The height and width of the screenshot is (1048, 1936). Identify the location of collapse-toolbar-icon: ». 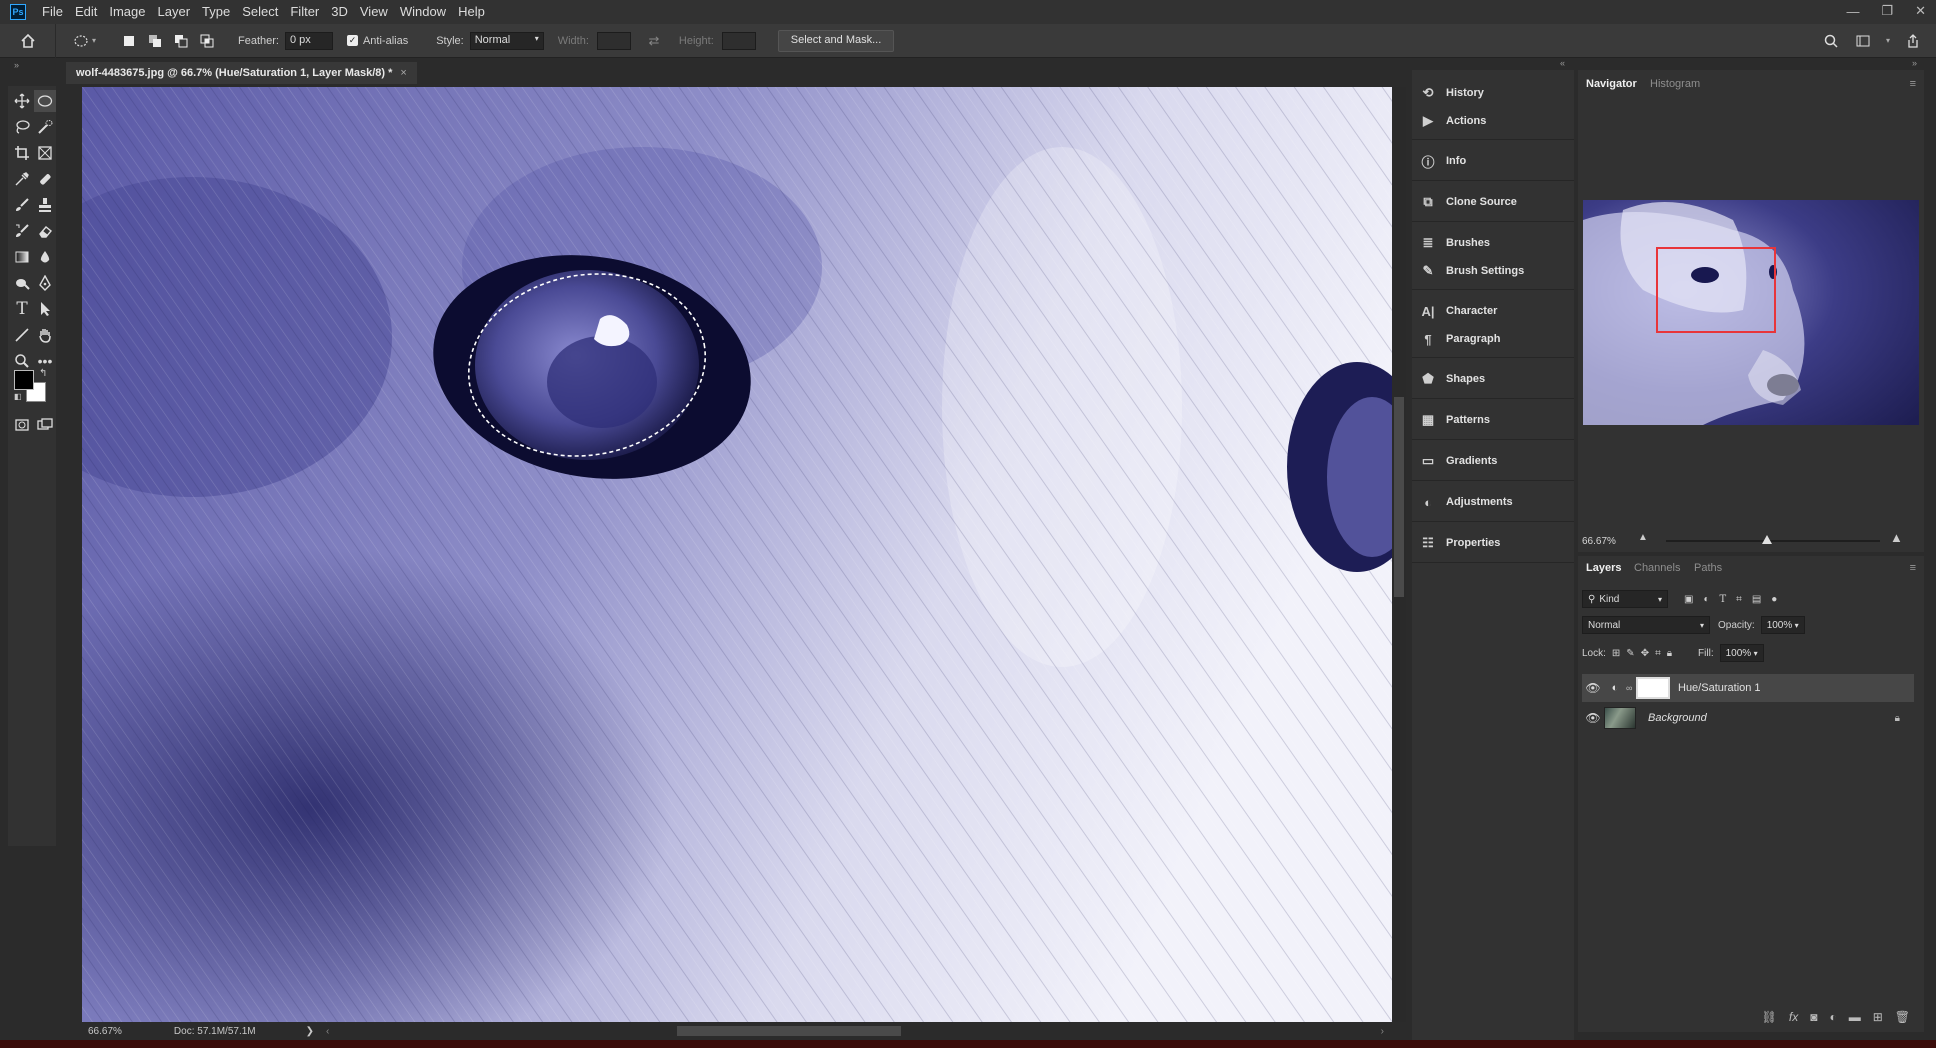
(16, 65).